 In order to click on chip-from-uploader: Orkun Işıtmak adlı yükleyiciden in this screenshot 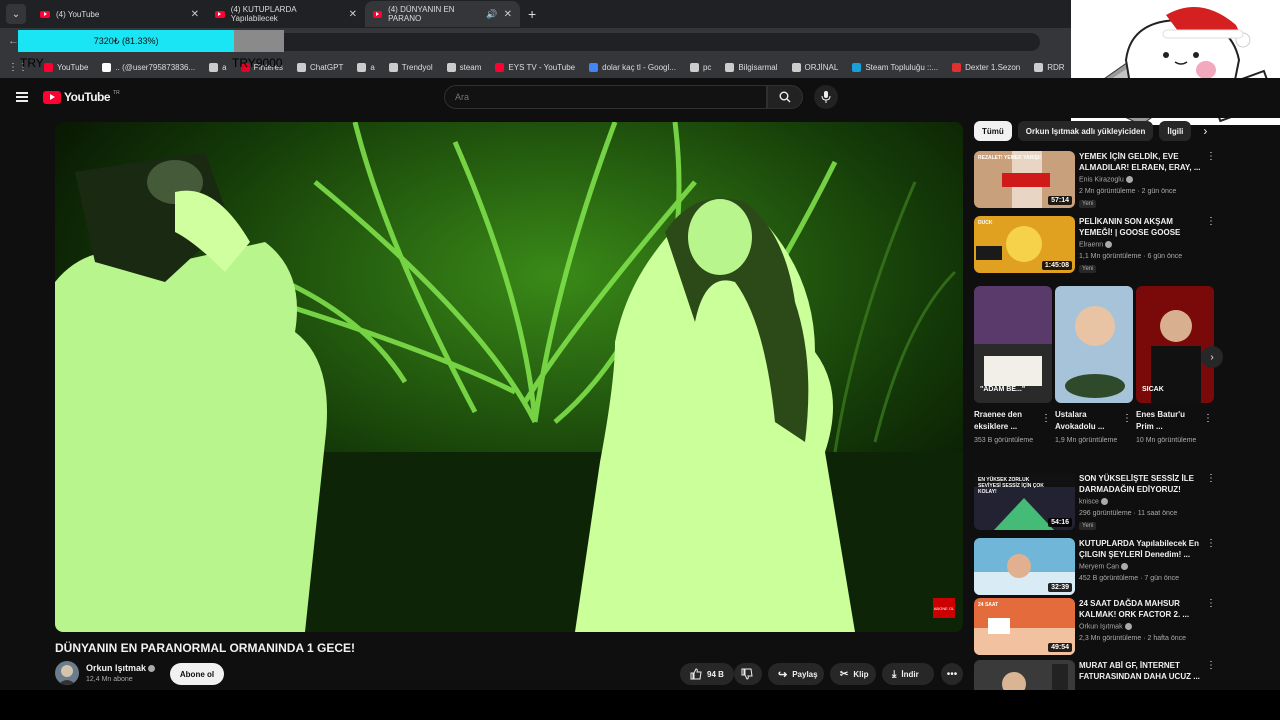, I will do `click(1085, 131)`.